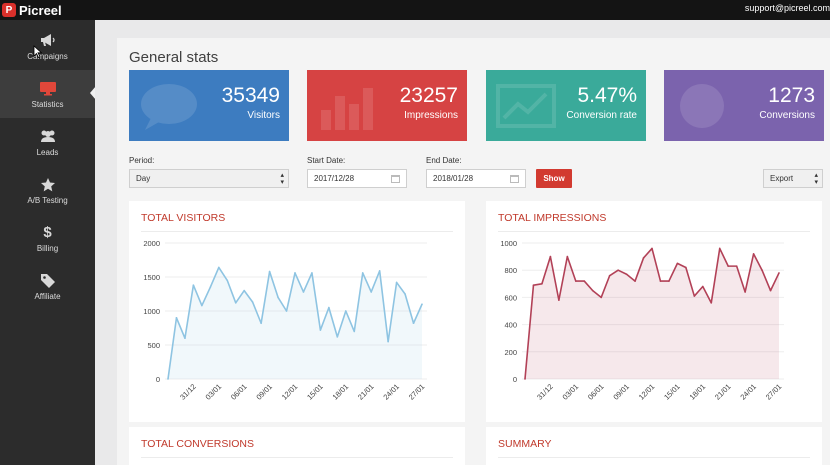 The image size is (830, 465). Describe the element at coordinates (334, 178) in the screenshot. I see `start-date-value: 2017/12/28` at that location.